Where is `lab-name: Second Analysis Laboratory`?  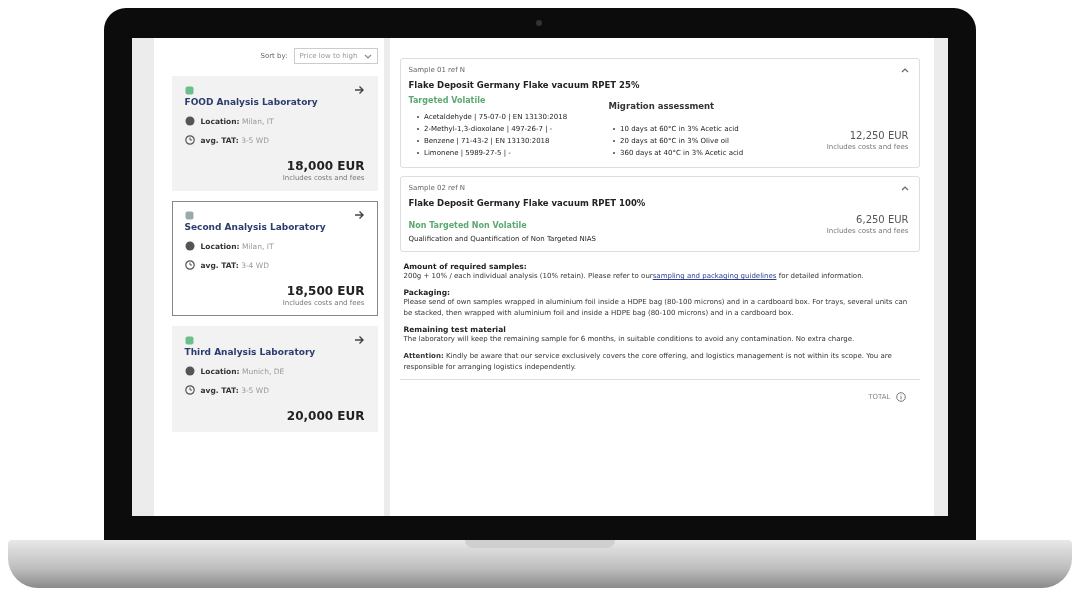
lab-name: Second Analysis Laboratory is located at coordinates (255, 227).